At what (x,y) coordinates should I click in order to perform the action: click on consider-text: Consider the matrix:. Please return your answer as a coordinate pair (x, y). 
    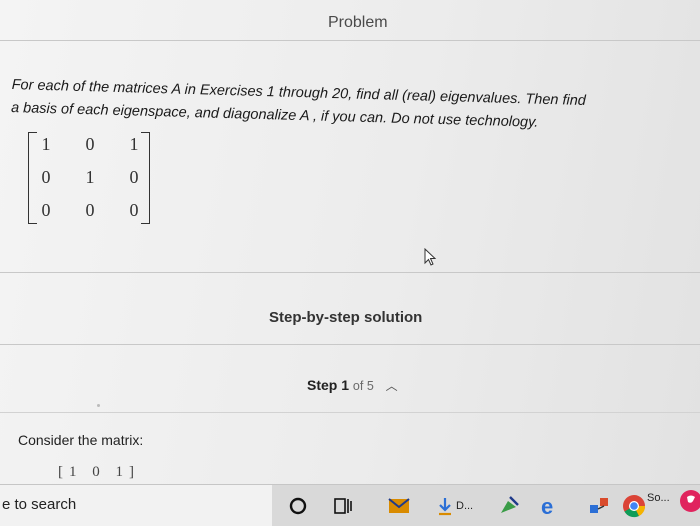
    Looking at the image, I should click on (81, 440).